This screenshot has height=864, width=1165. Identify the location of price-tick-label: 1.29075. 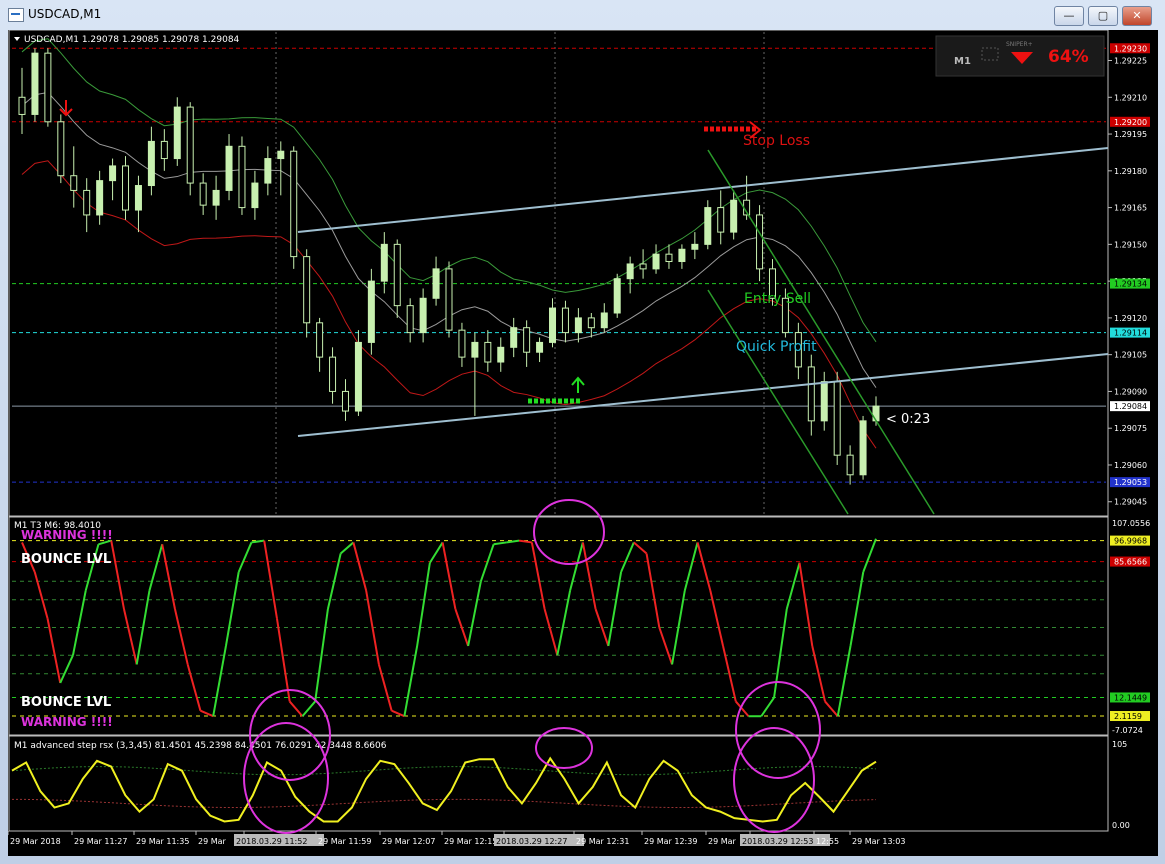
(1130, 428).